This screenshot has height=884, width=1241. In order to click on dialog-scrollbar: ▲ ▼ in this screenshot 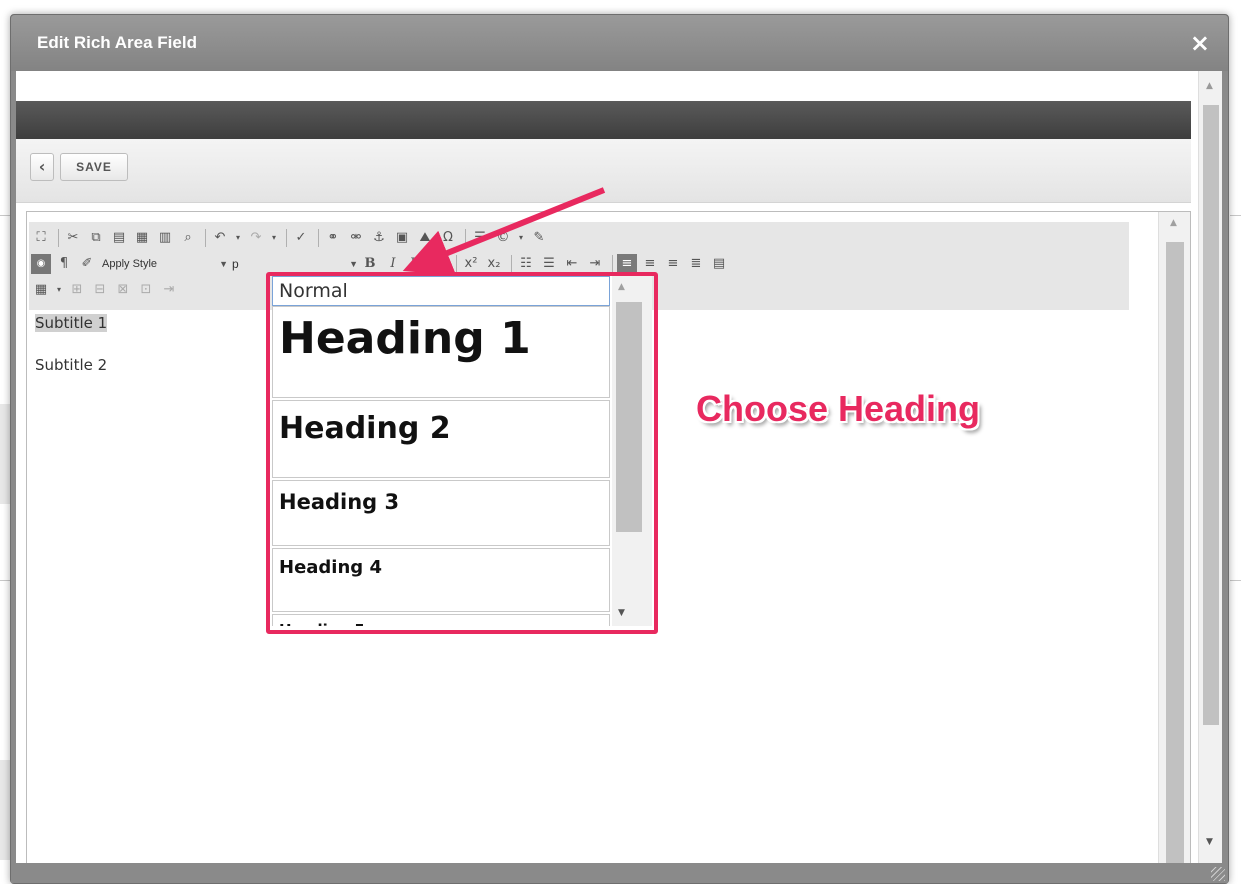, I will do `click(1210, 468)`.